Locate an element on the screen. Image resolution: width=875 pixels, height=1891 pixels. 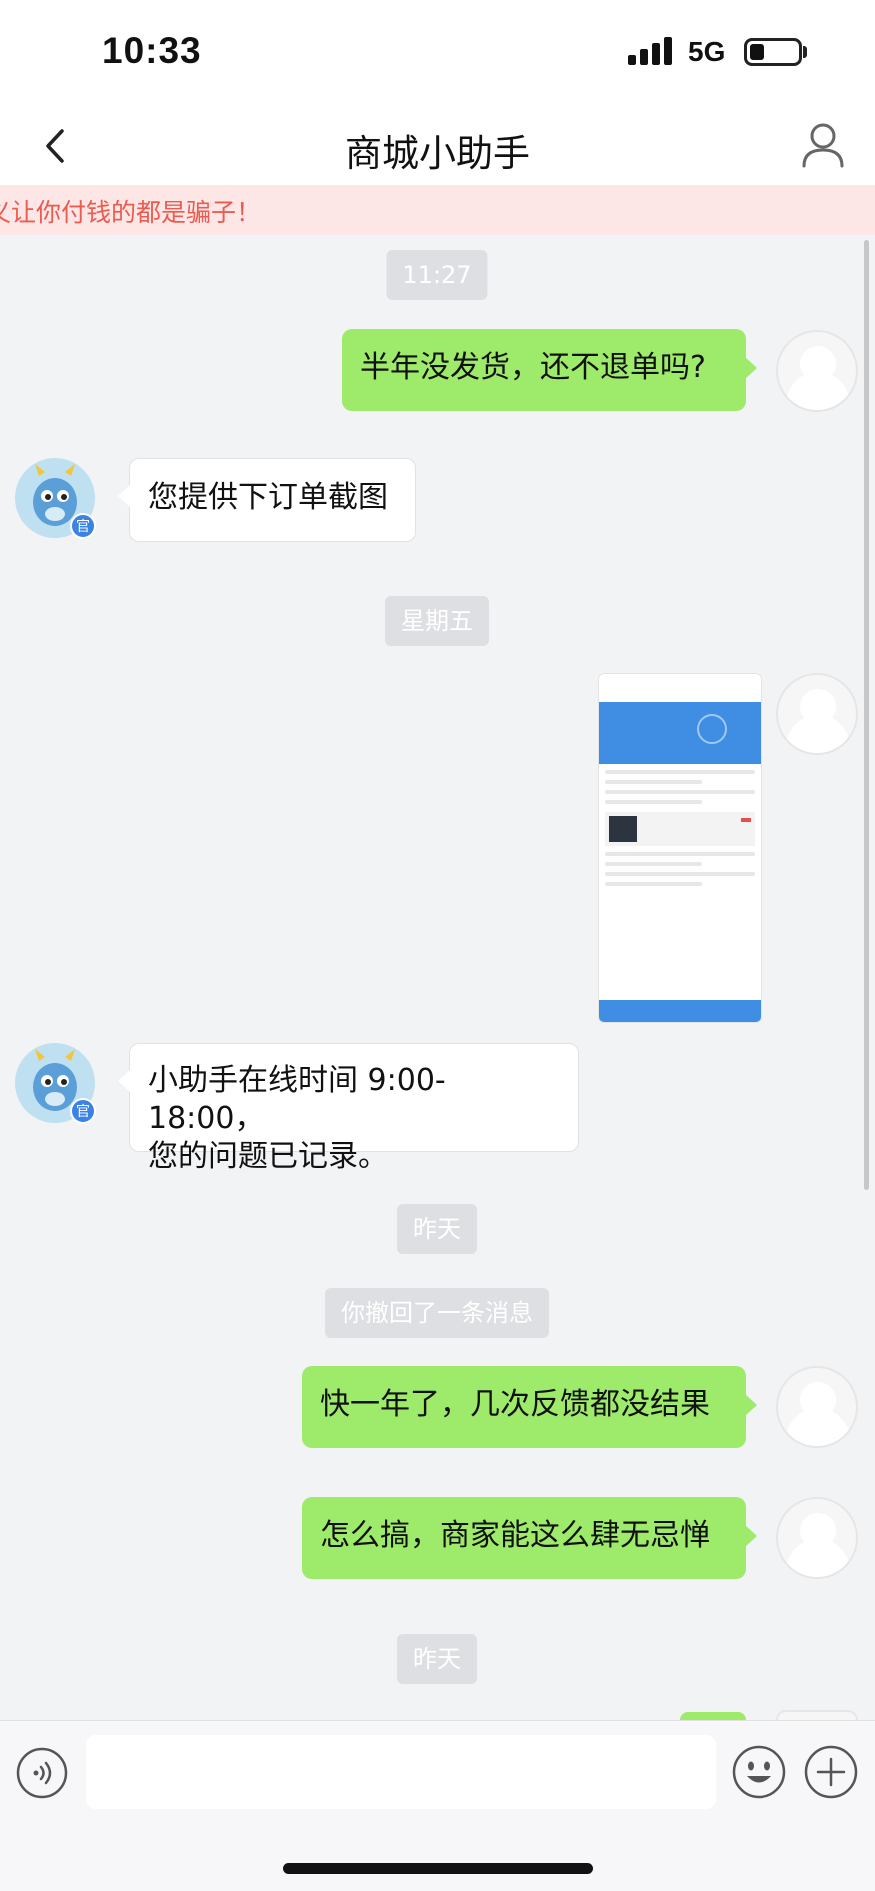
time-divider: 星期五 is located at coordinates (437, 621).